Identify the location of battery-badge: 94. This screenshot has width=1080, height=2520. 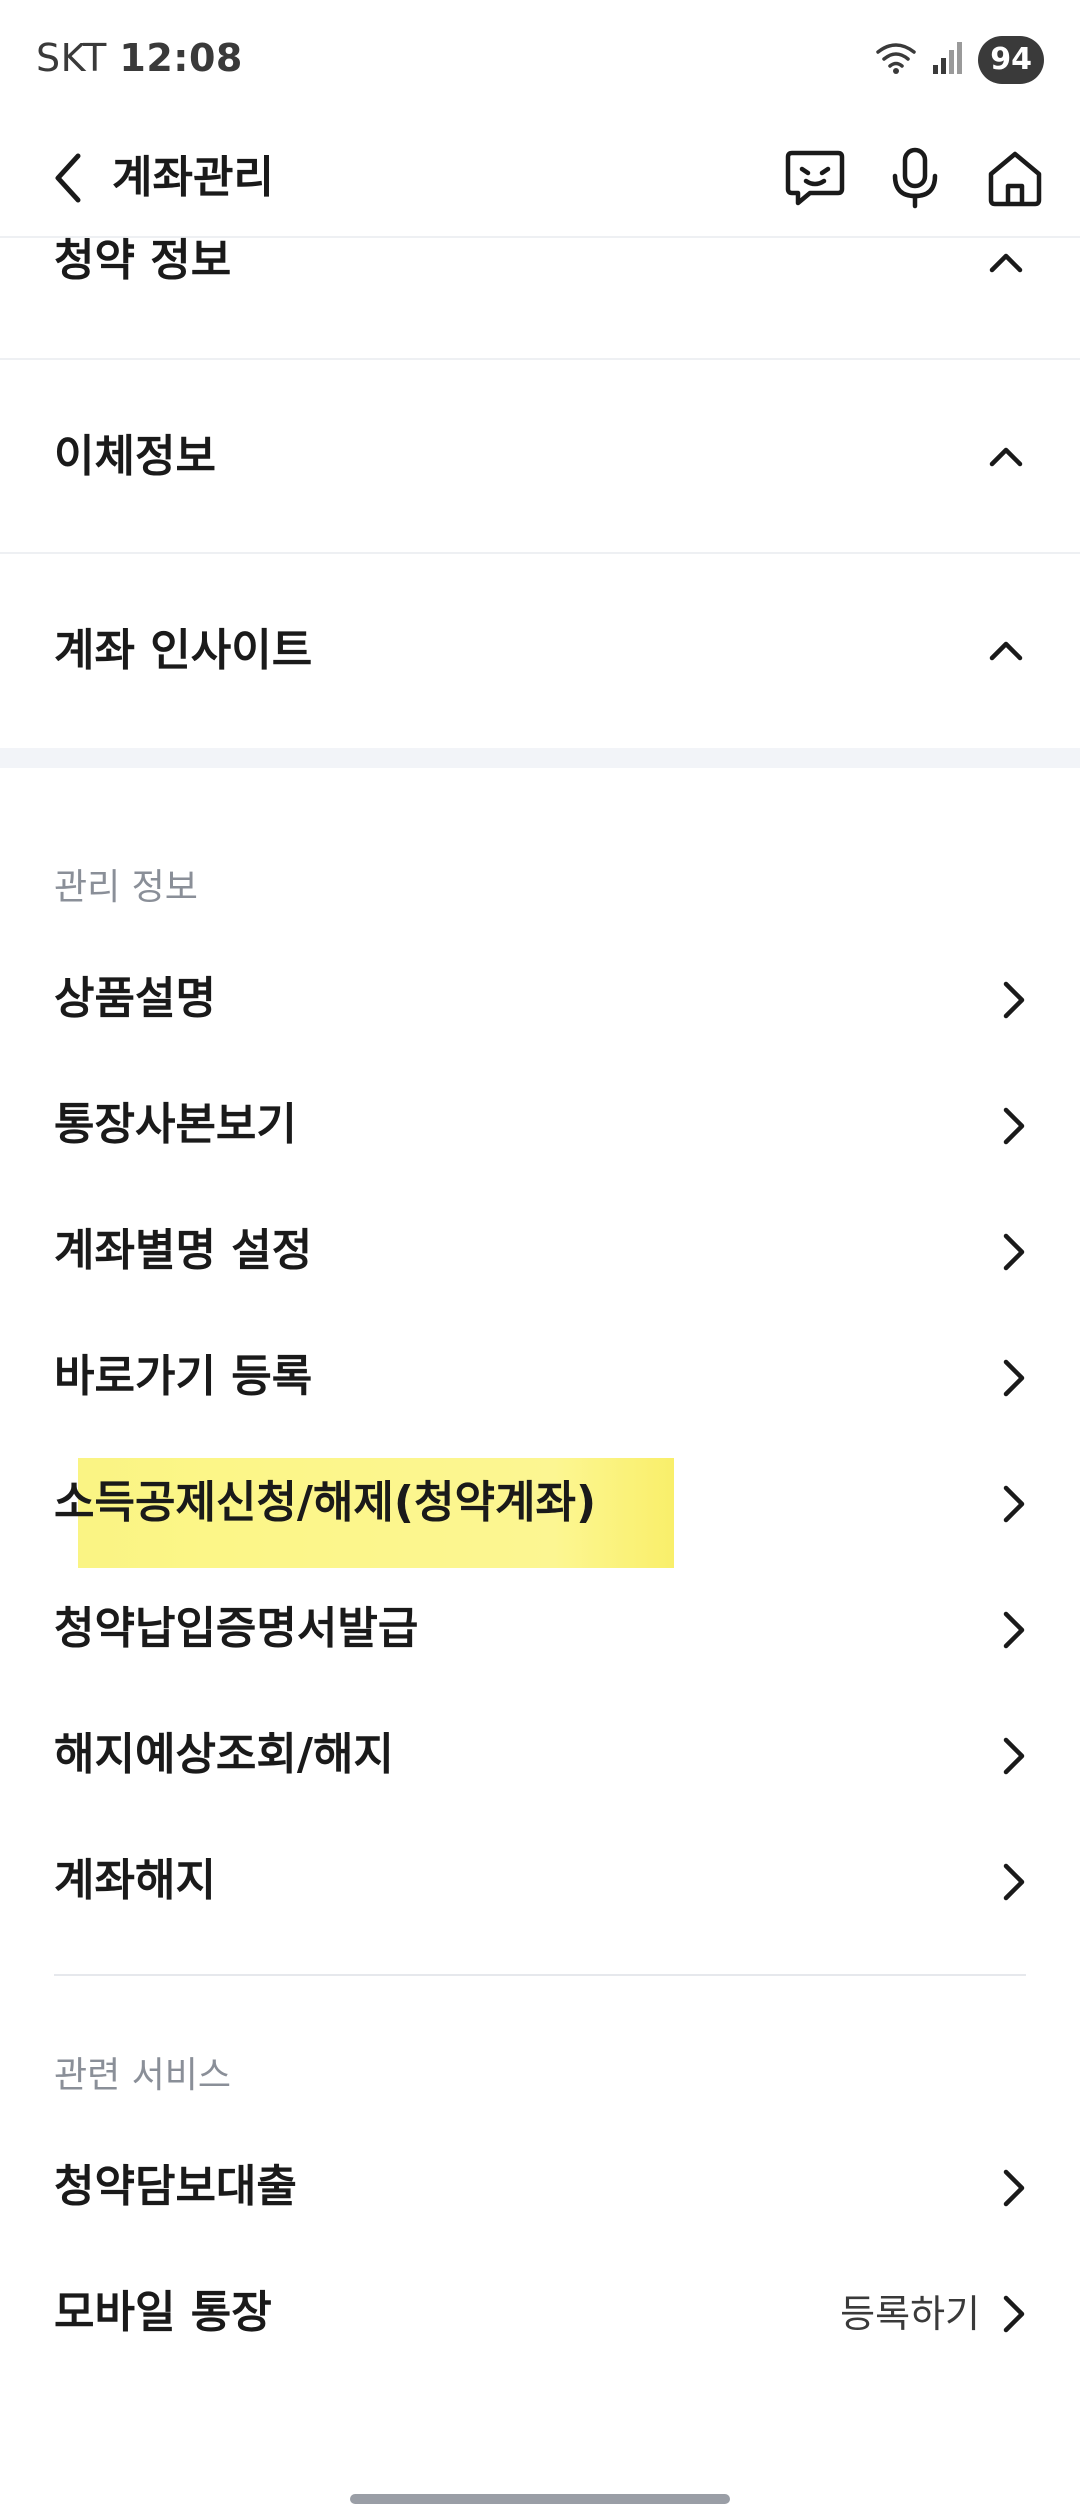
(1011, 60).